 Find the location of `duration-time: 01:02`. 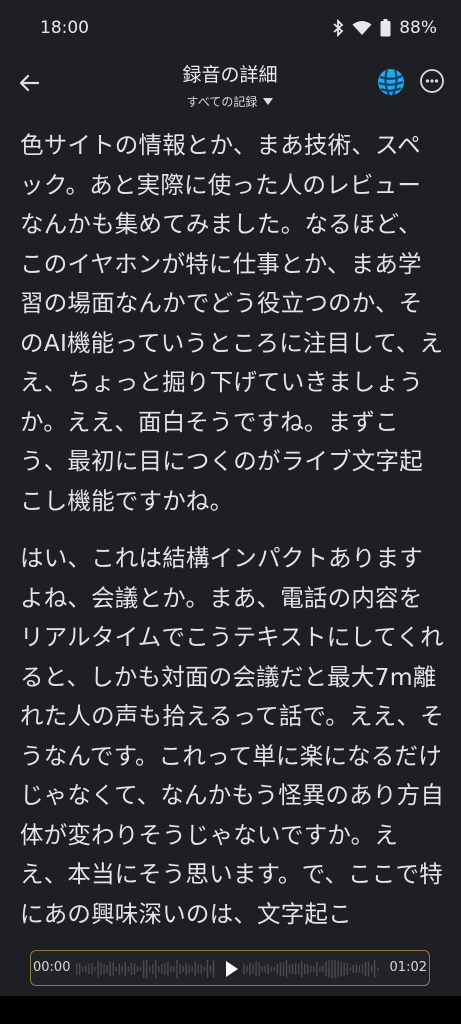

duration-time: 01:02 is located at coordinates (408, 967).